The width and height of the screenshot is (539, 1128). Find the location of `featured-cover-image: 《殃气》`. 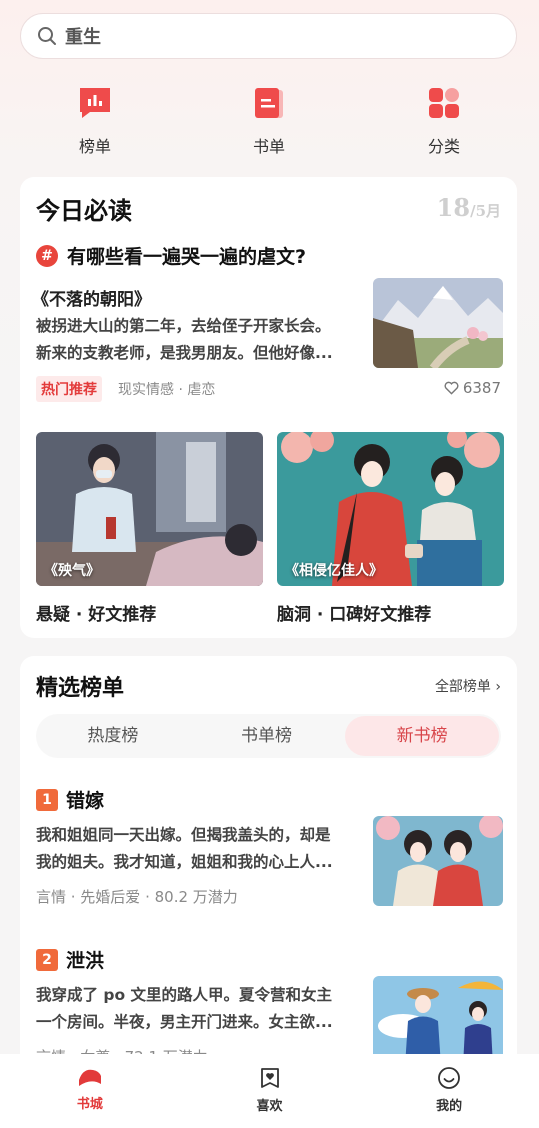

featured-cover-image: 《殃气》 is located at coordinates (149, 509).